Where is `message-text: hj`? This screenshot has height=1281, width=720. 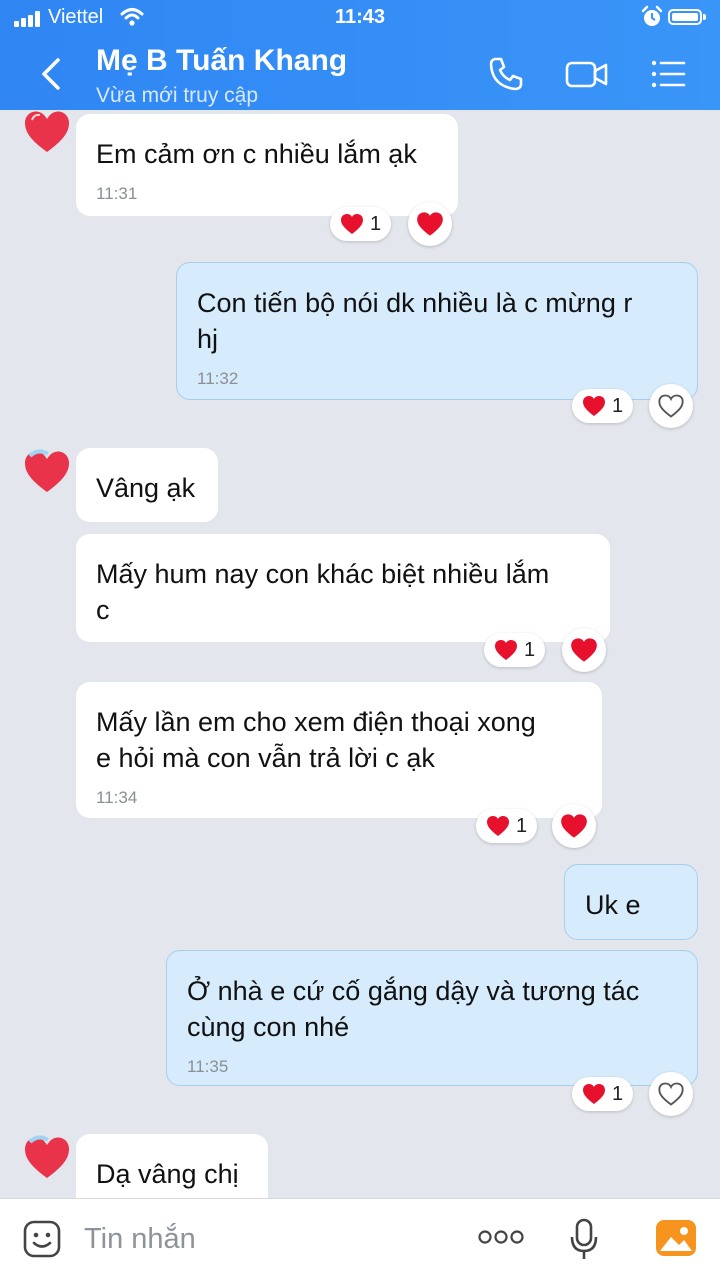 message-text: hj is located at coordinates (208, 339).